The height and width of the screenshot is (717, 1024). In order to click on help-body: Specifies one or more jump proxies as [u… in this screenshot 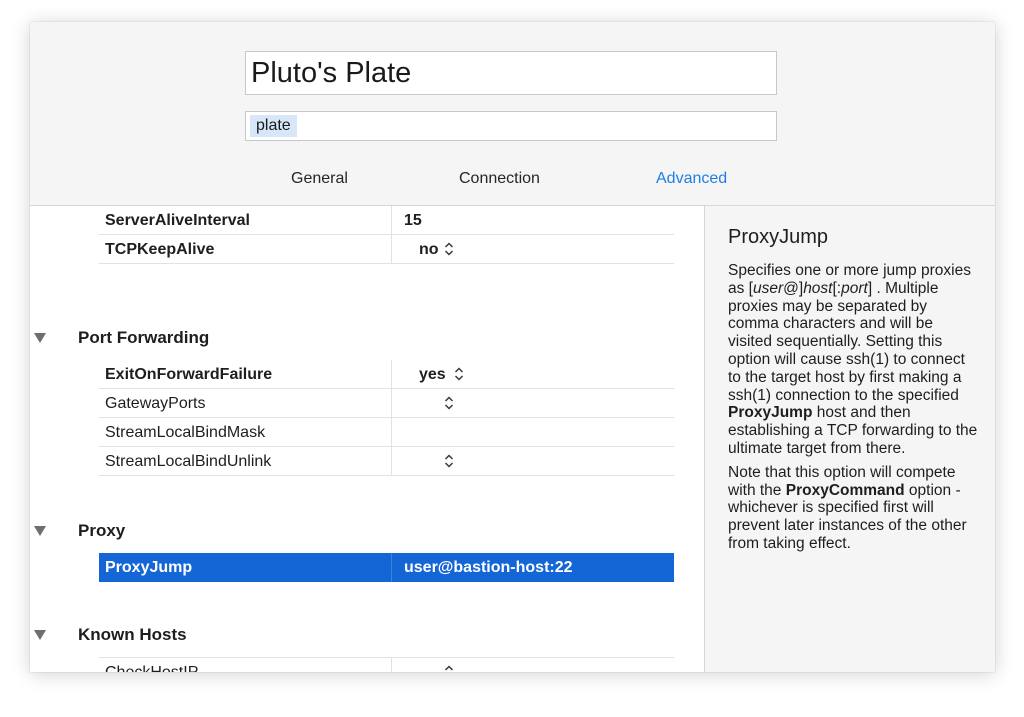, I will do `click(854, 410)`.